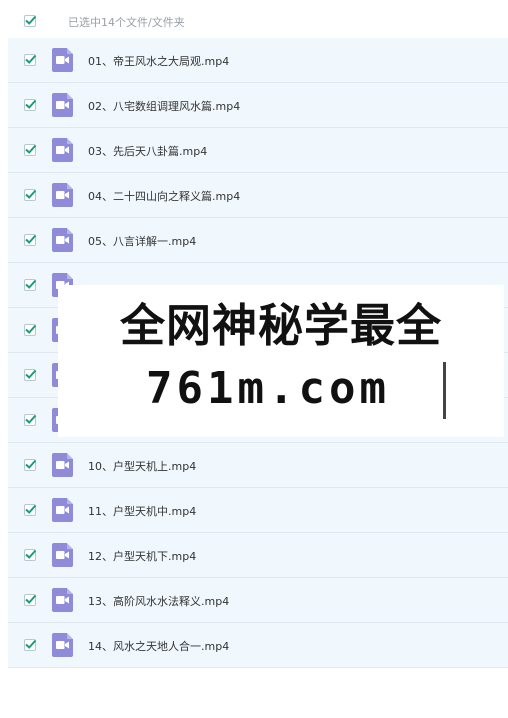 The width and height of the screenshot is (508, 718). I want to click on file-name: 05、八言详解一.mp4, so click(142, 241).